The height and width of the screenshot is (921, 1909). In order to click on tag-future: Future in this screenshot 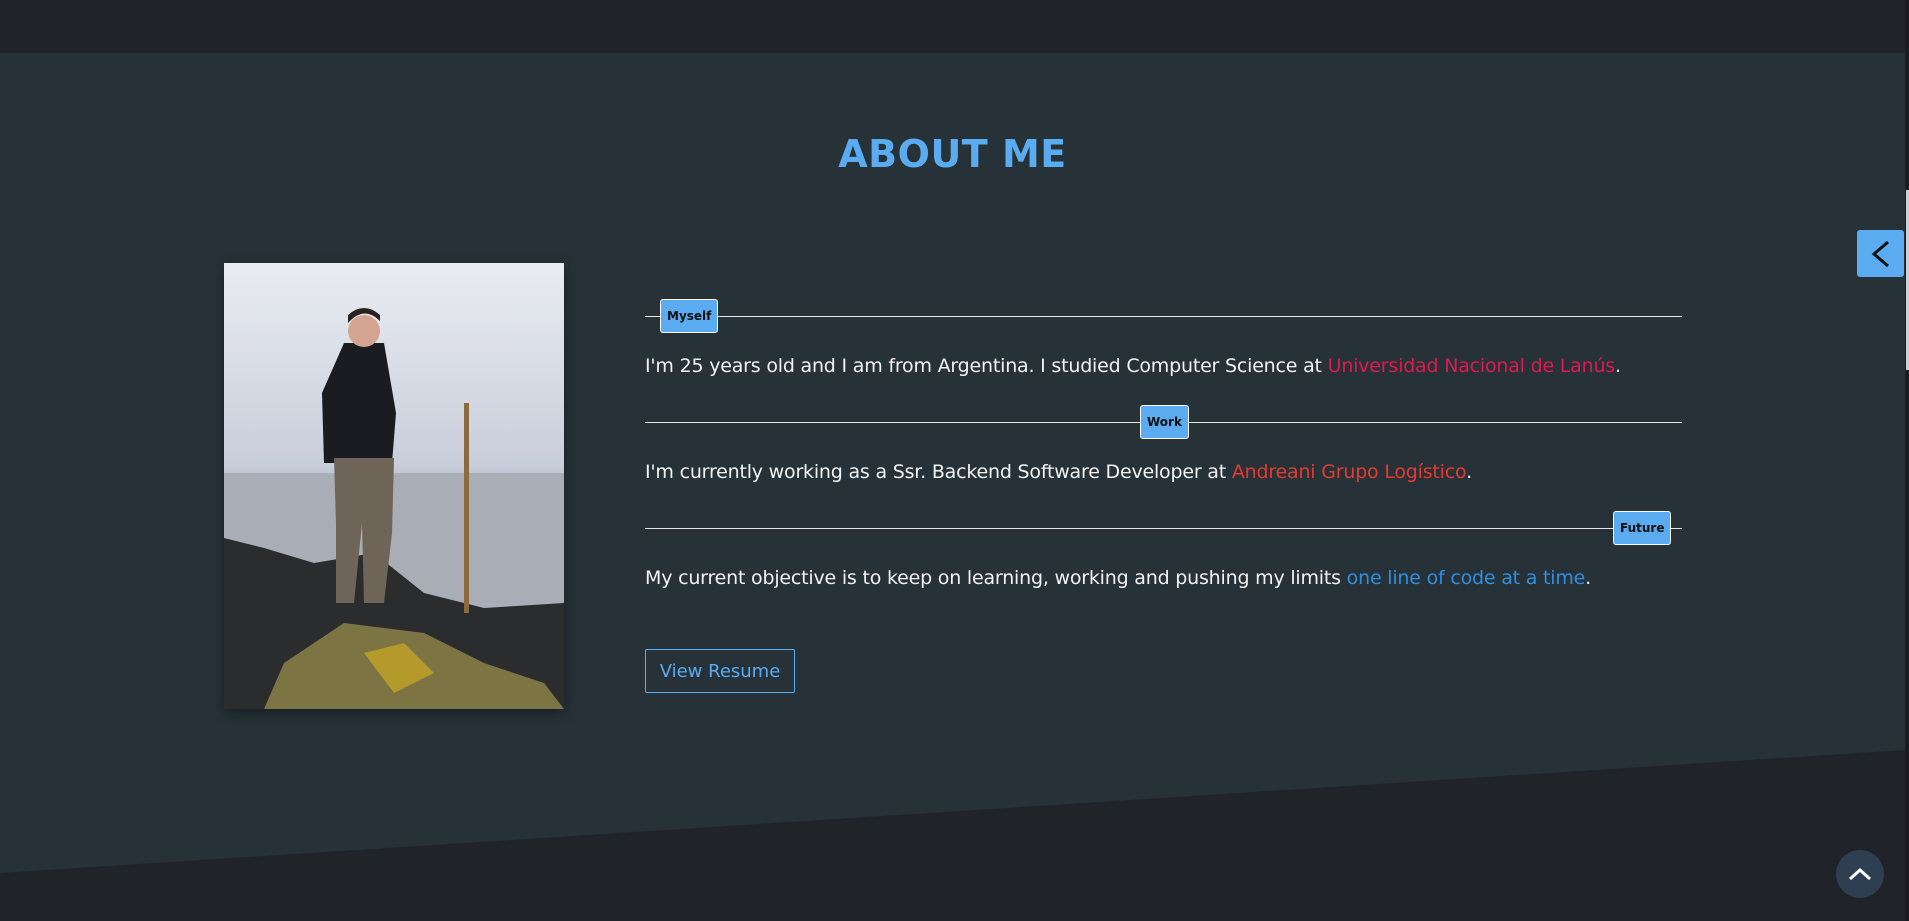, I will do `click(1642, 528)`.